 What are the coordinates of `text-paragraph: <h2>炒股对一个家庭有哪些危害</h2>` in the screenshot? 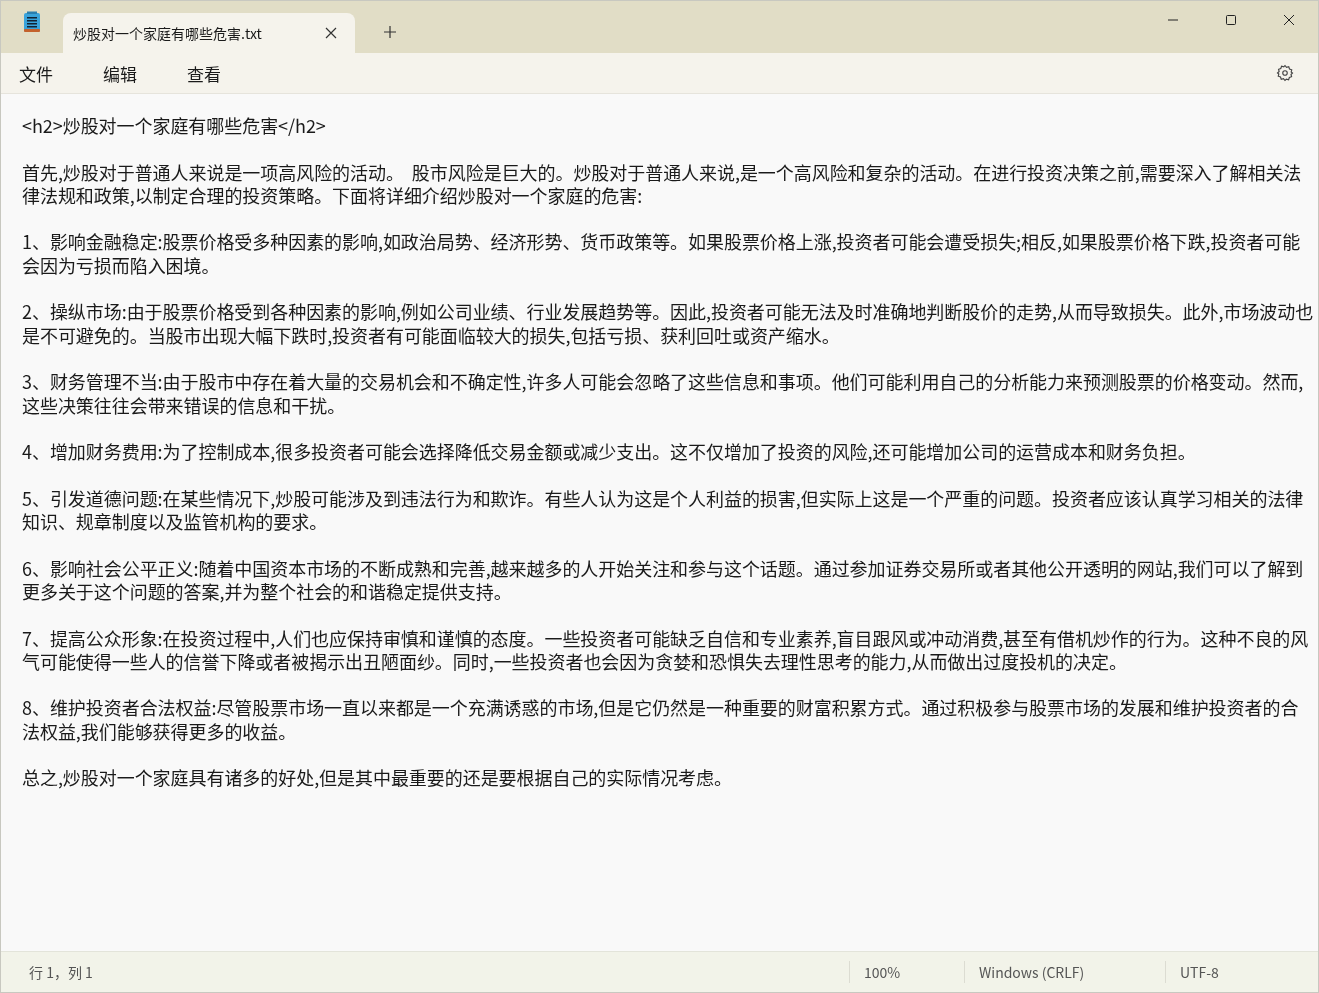 It's located at (174, 126).